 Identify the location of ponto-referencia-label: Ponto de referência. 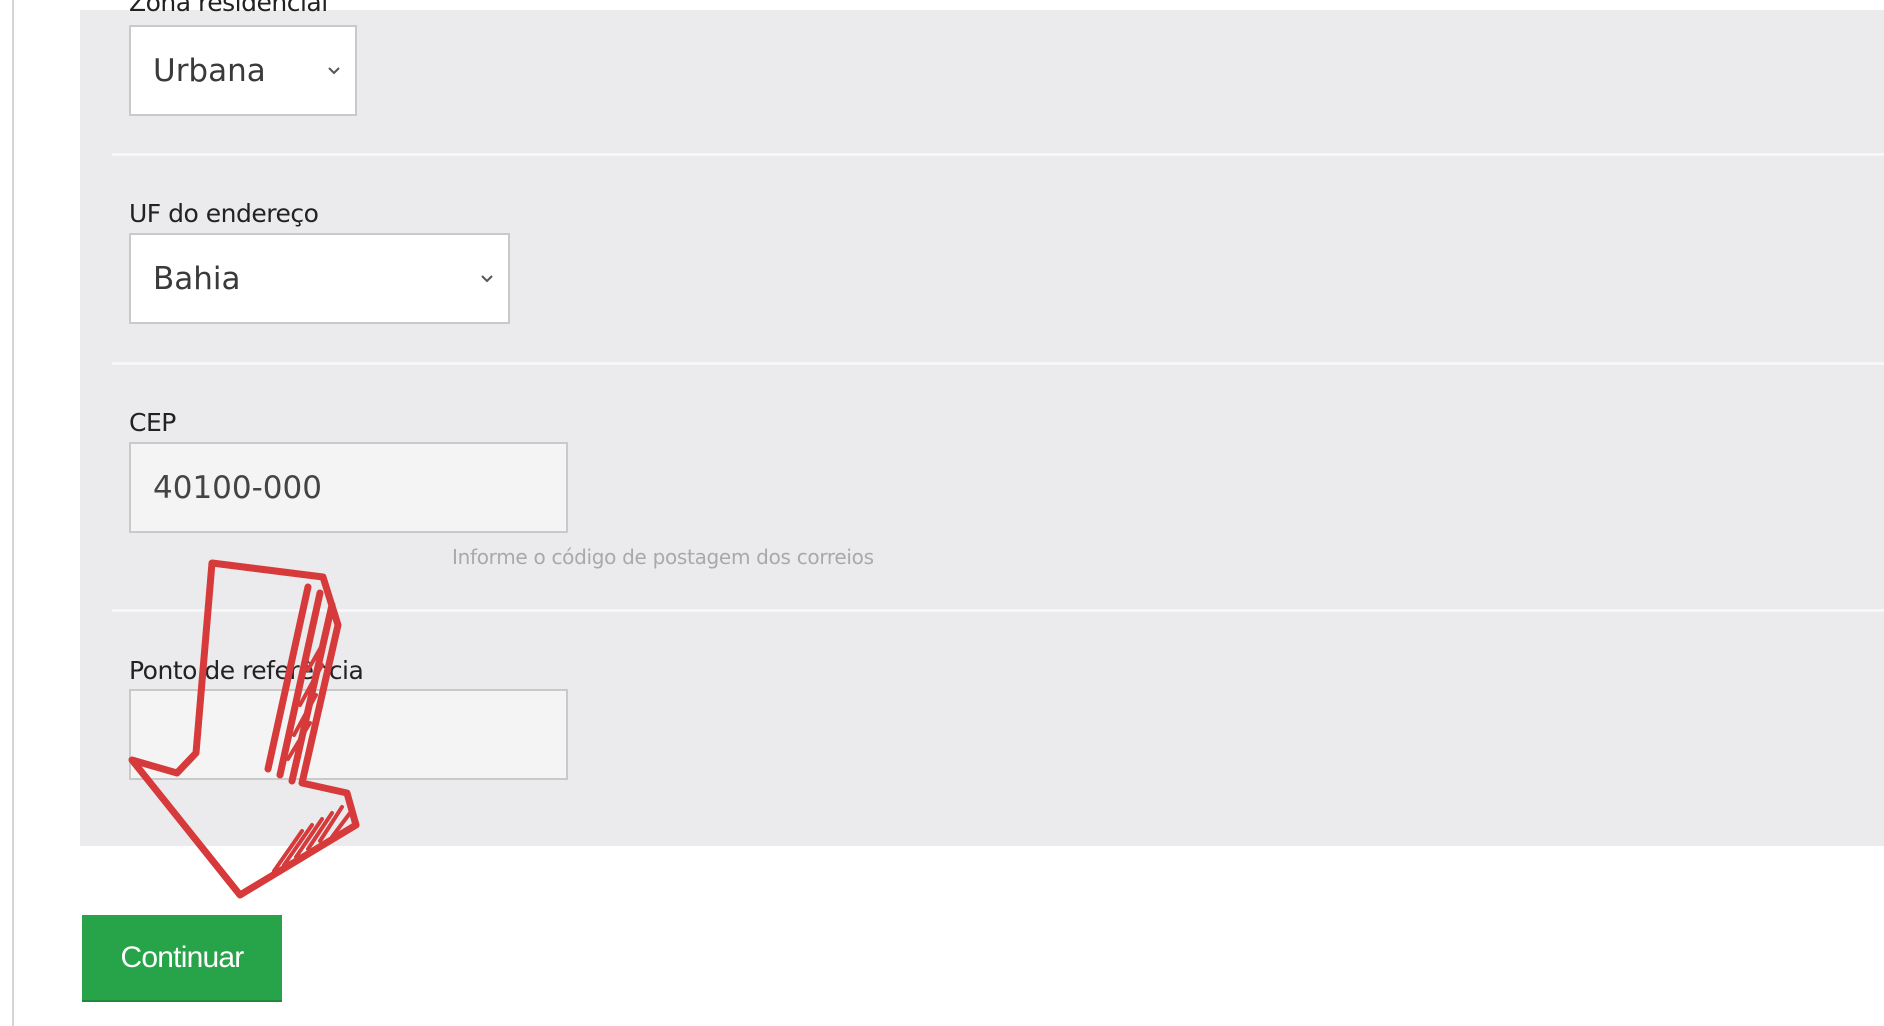
(246, 670).